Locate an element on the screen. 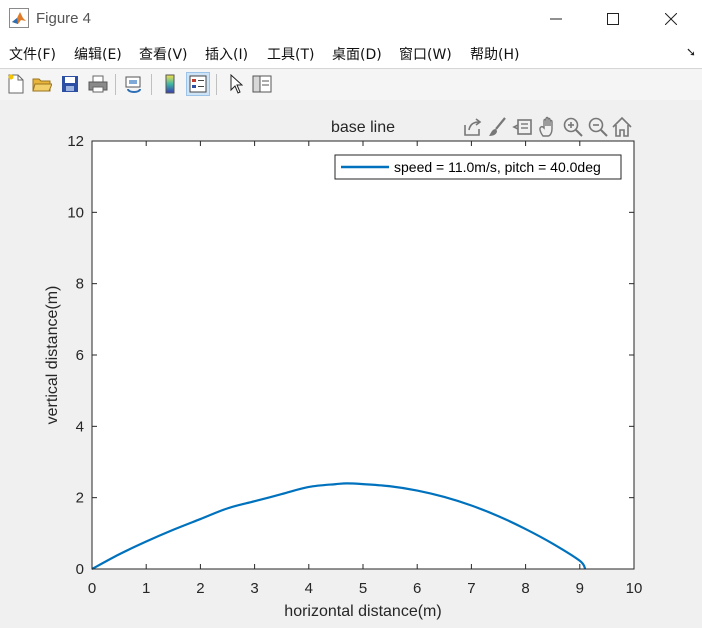 Image resolution: width=702 pixels, height=628 pixels. zoom-out-icon is located at coordinates (598, 127).